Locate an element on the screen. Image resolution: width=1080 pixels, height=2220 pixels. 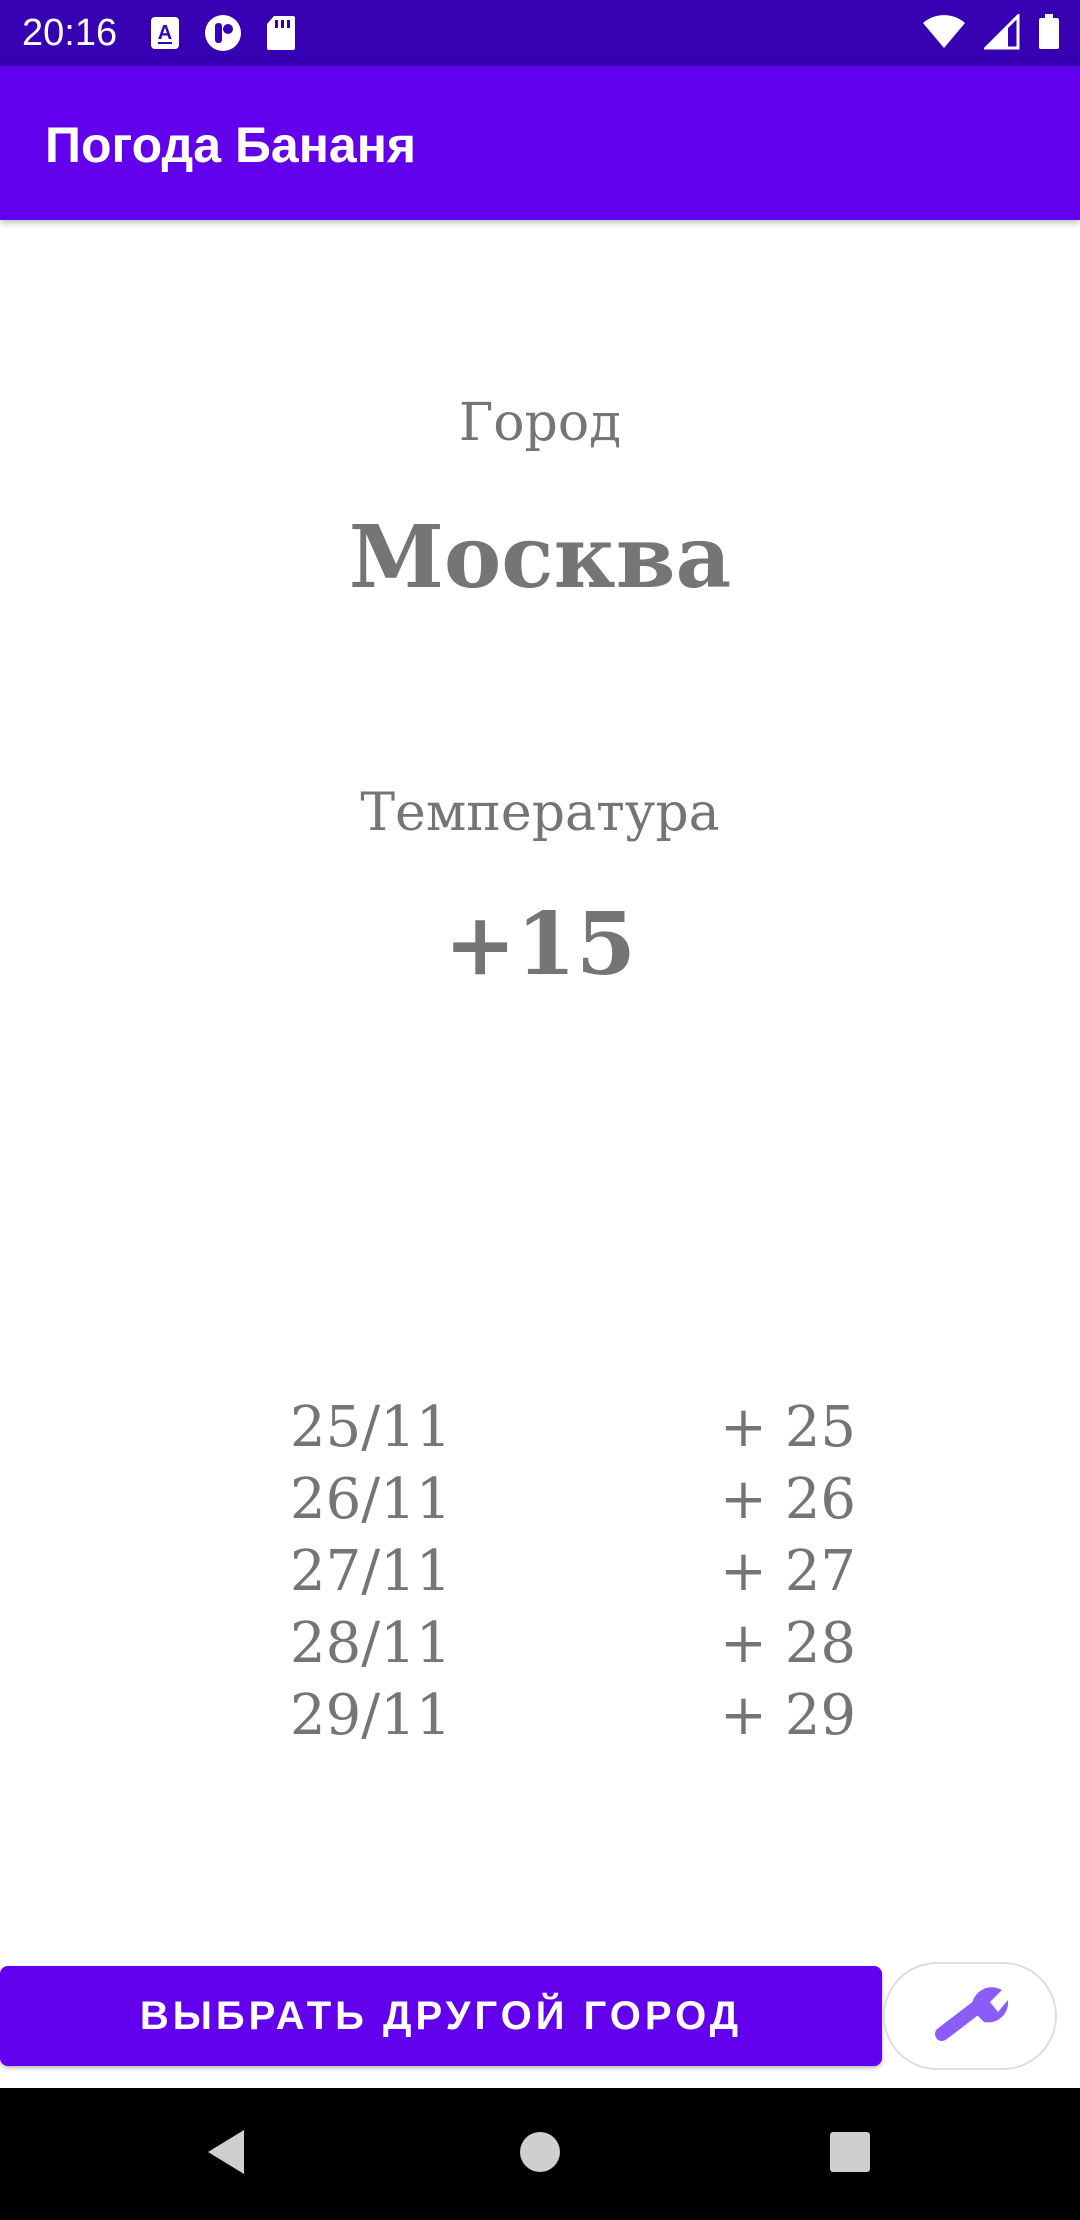
recents-button is located at coordinates (850, 2154).